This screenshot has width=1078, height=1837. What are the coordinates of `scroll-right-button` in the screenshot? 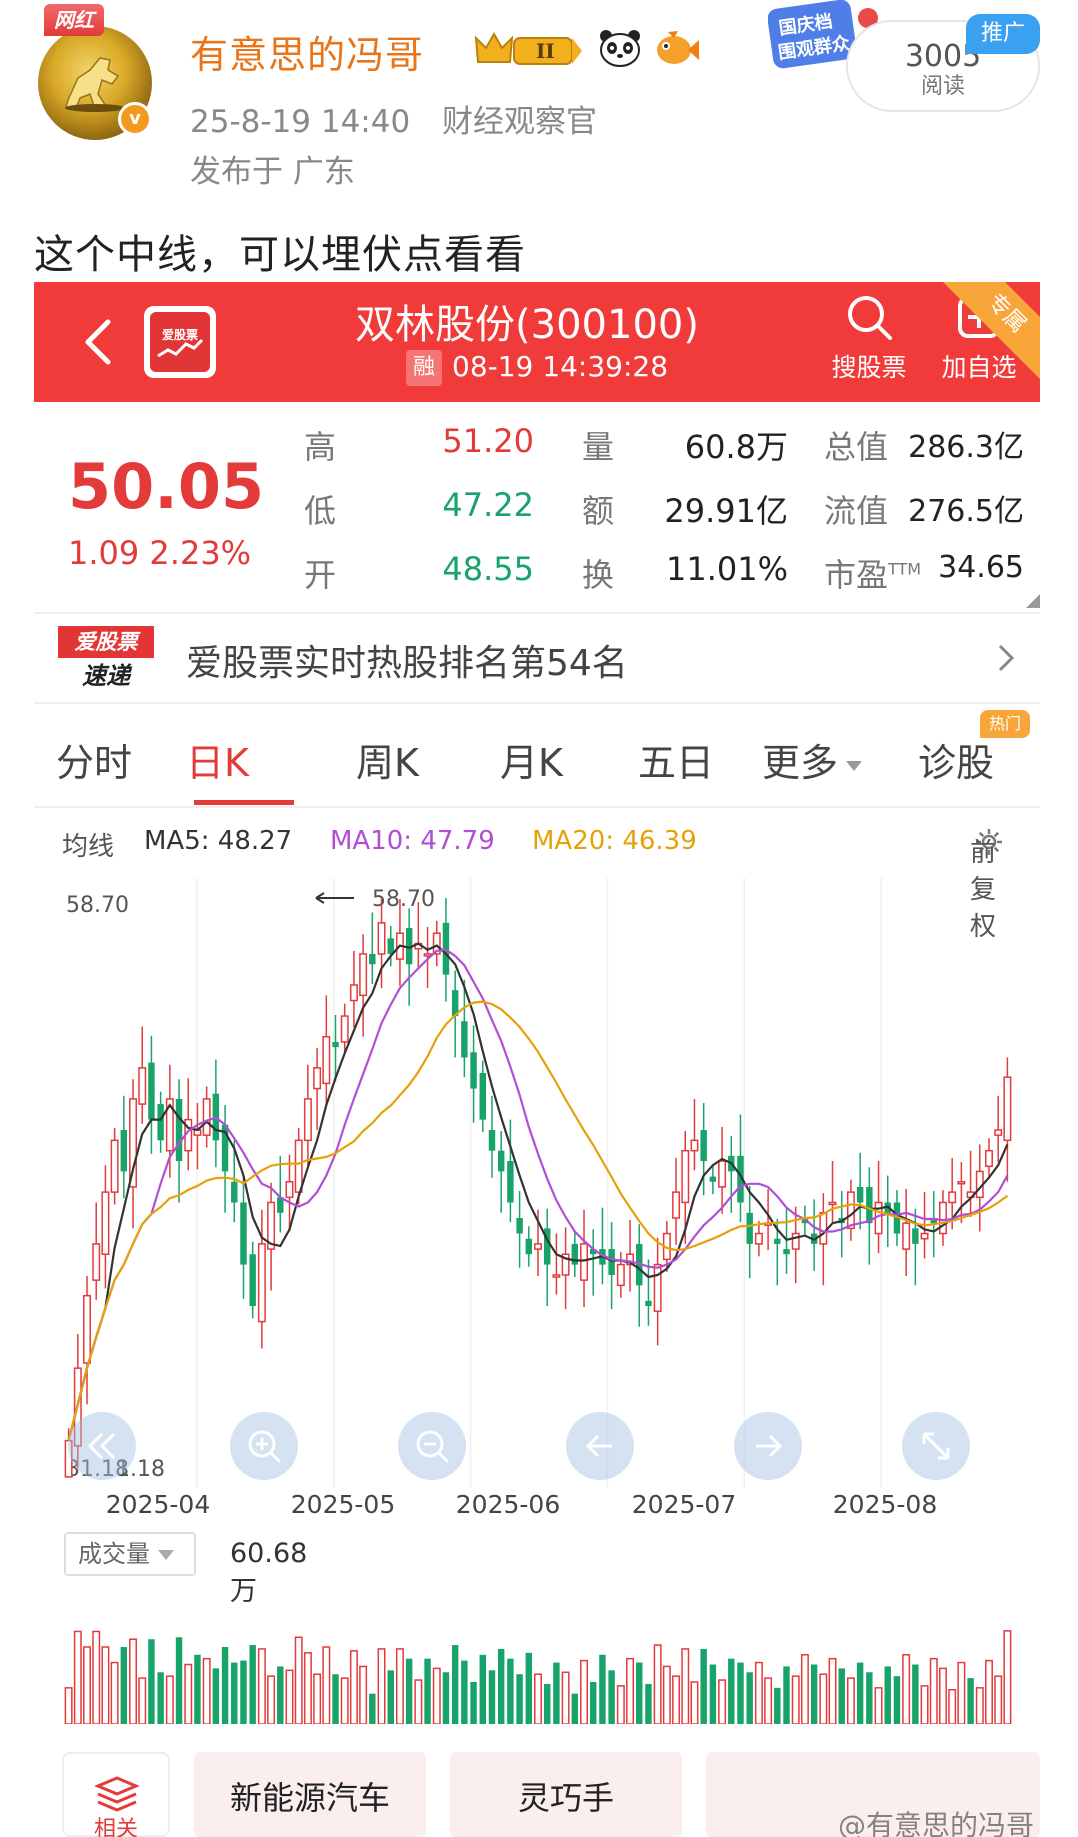 It's located at (768, 1446).